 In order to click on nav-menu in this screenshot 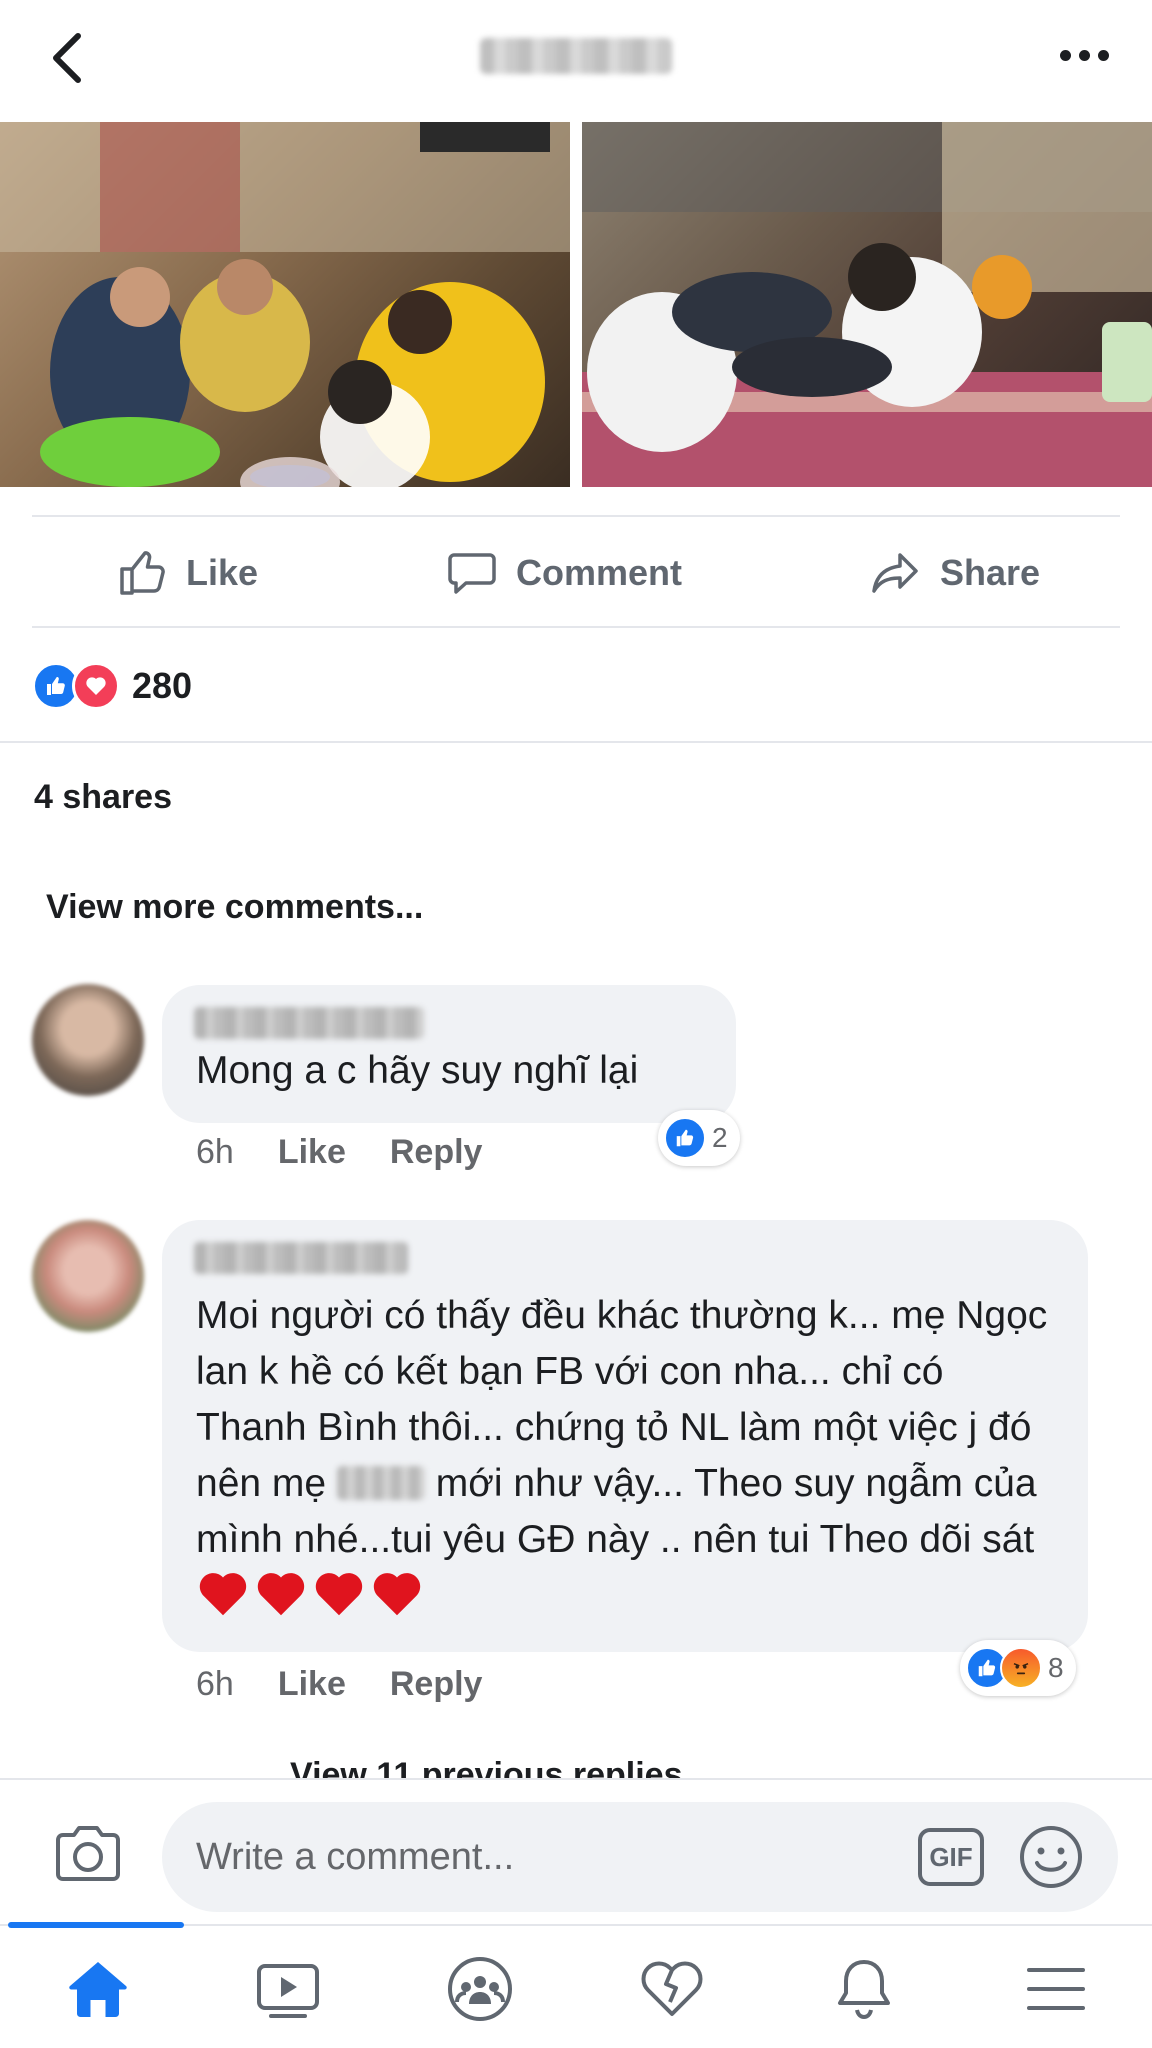, I will do `click(1056, 1989)`.